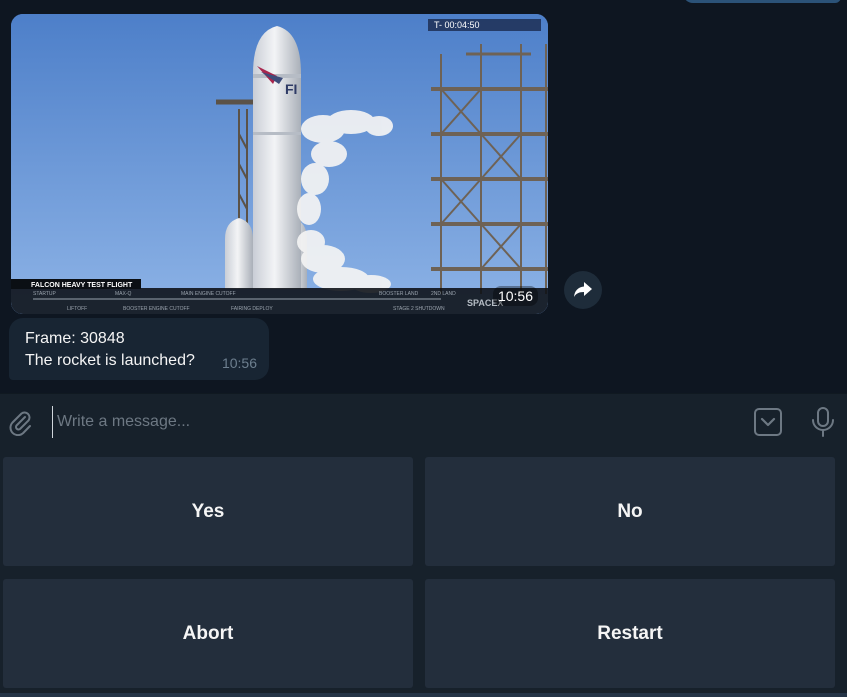 This screenshot has height=697, width=847. Describe the element at coordinates (208, 511) in the screenshot. I see `yes-button: Yes` at that location.